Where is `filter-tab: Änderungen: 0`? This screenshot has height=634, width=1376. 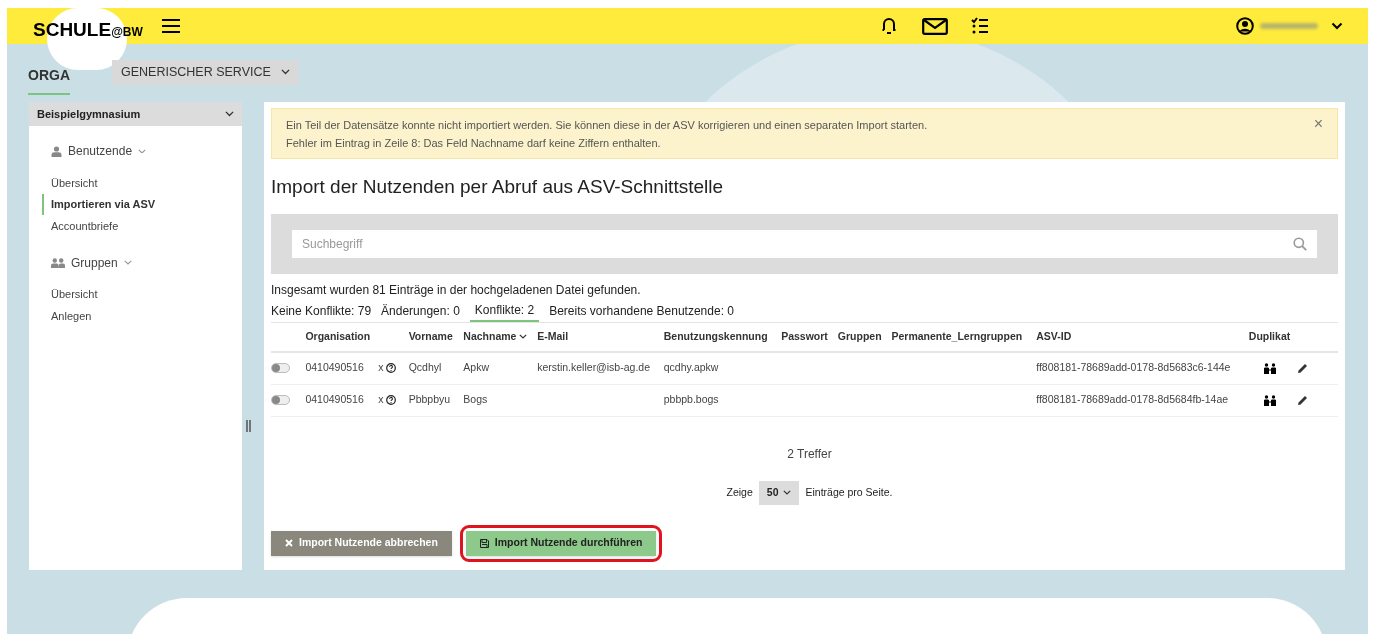 filter-tab: Änderungen: 0 is located at coordinates (420, 311).